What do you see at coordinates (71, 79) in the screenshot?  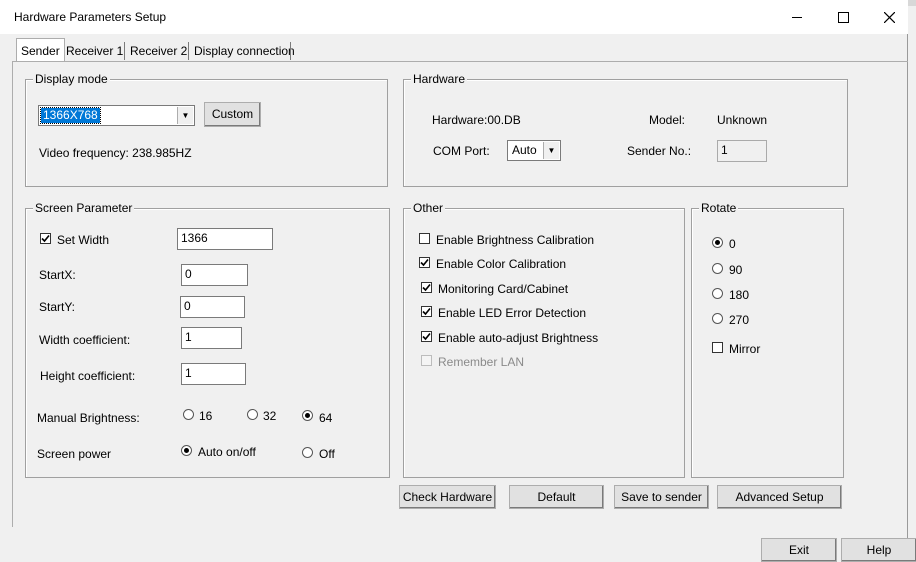 I see `display-mode-label: Display mode` at bounding box center [71, 79].